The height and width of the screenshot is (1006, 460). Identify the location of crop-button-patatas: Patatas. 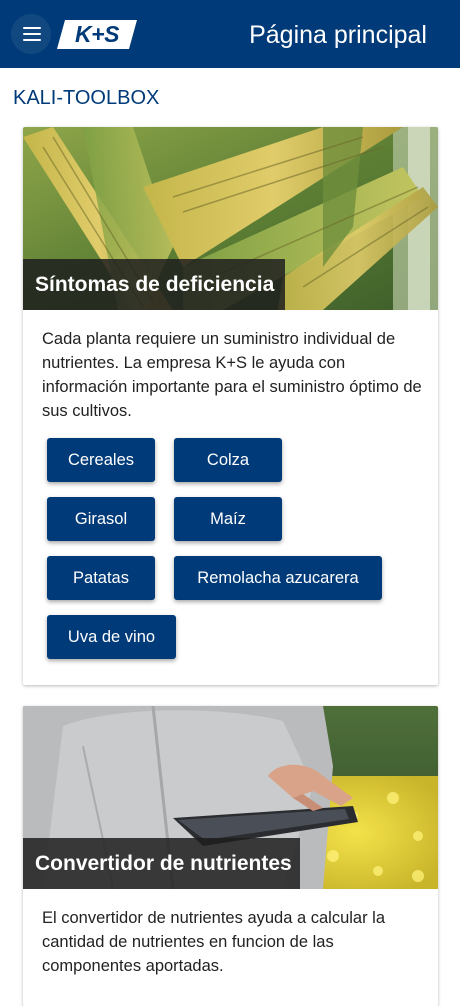
(101, 578).